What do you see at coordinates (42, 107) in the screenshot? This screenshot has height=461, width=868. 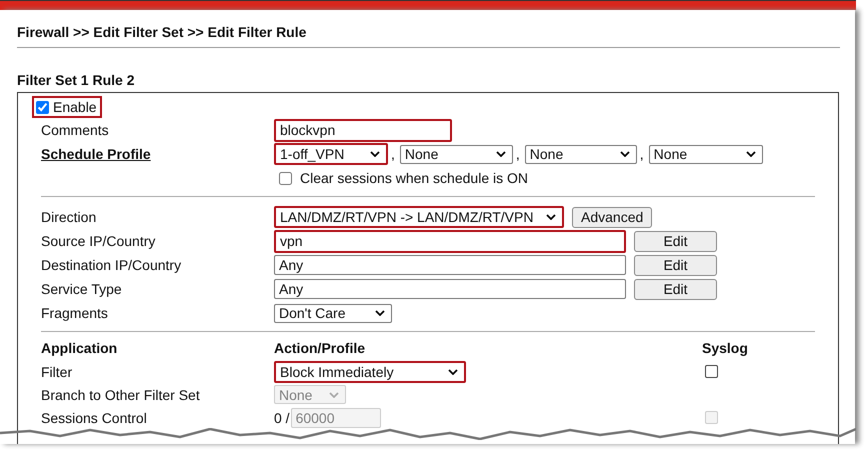 I see `enable-checkbox` at bounding box center [42, 107].